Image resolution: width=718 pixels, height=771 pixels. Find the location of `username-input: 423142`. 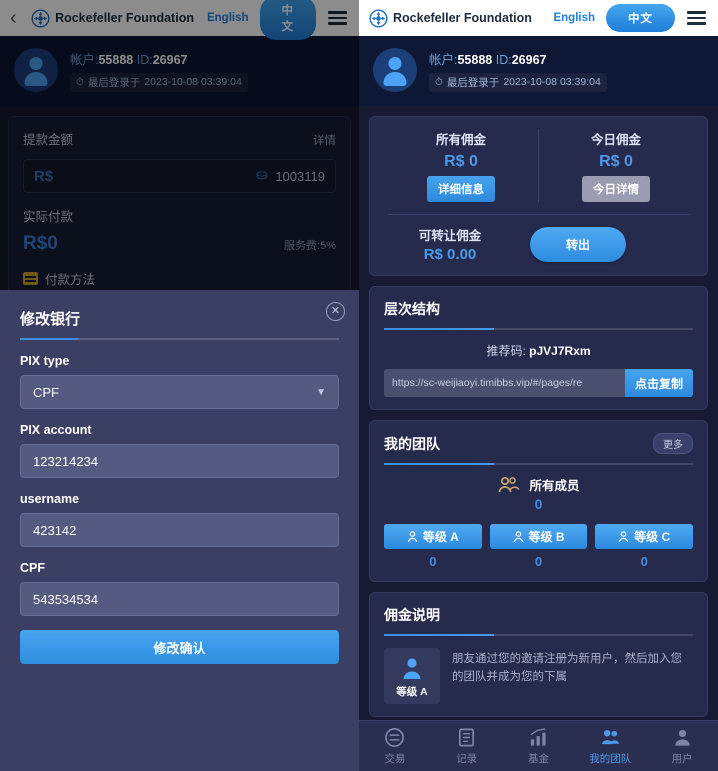

username-input: 423142 is located at coordinates (179, 530).